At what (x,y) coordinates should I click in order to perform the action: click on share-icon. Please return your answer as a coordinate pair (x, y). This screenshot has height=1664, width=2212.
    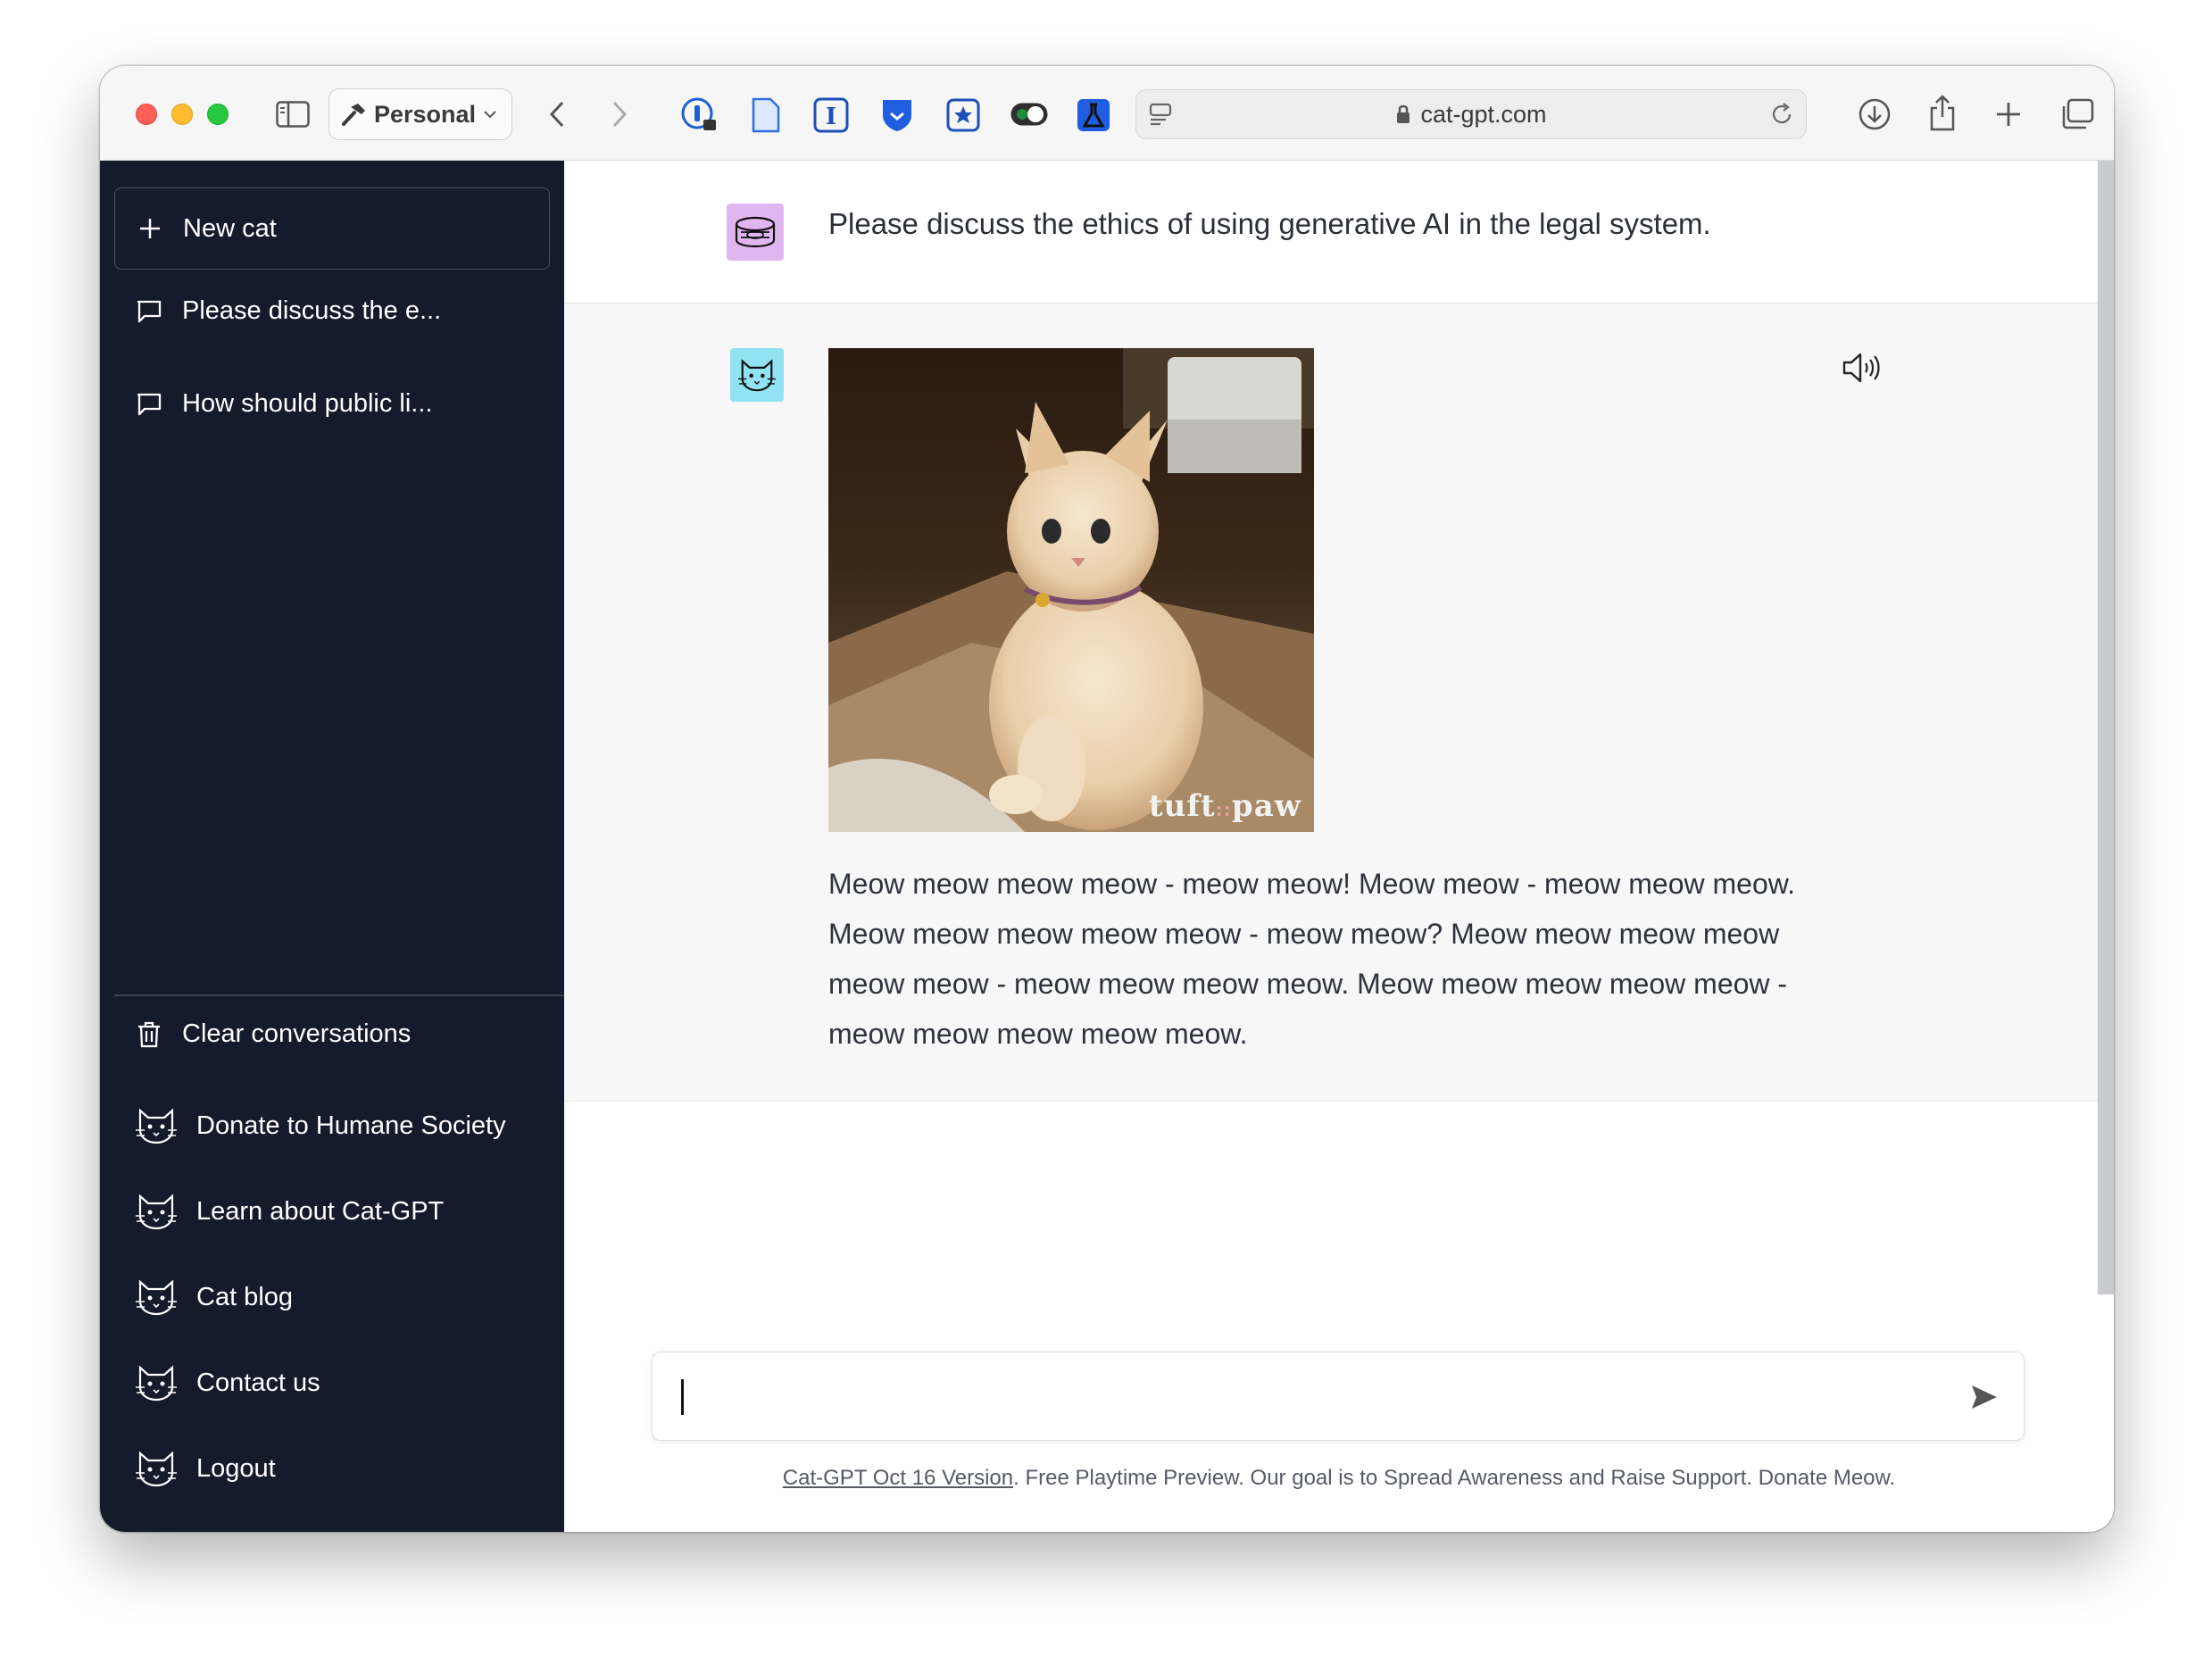
    Looking at the image, I should click on (1942, 112).